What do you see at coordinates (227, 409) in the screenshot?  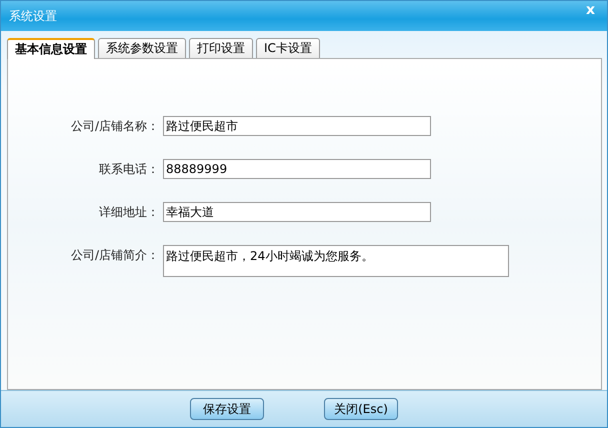 I see `action-button: 保存设置` at bounding box center [227, 409].